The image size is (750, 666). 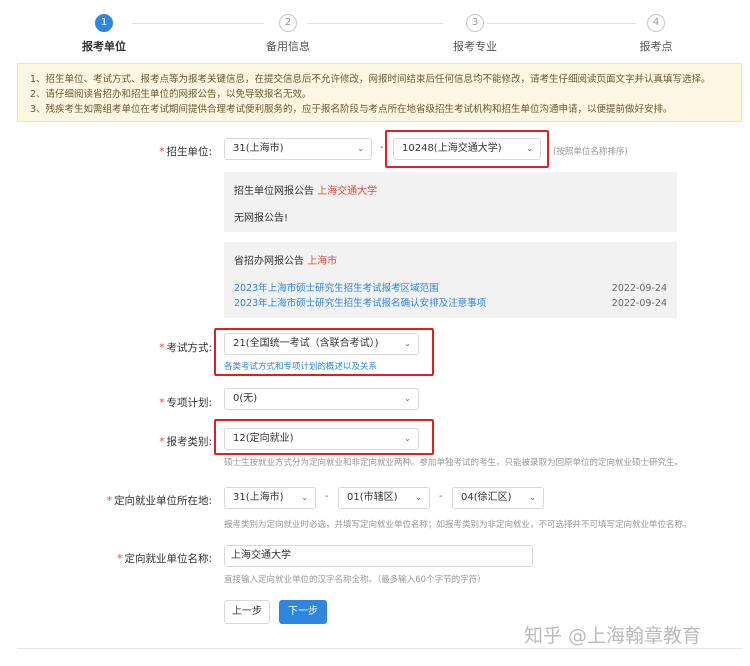 I want to click on panel-text: 无网报公告!, so click(x=261, y=218).